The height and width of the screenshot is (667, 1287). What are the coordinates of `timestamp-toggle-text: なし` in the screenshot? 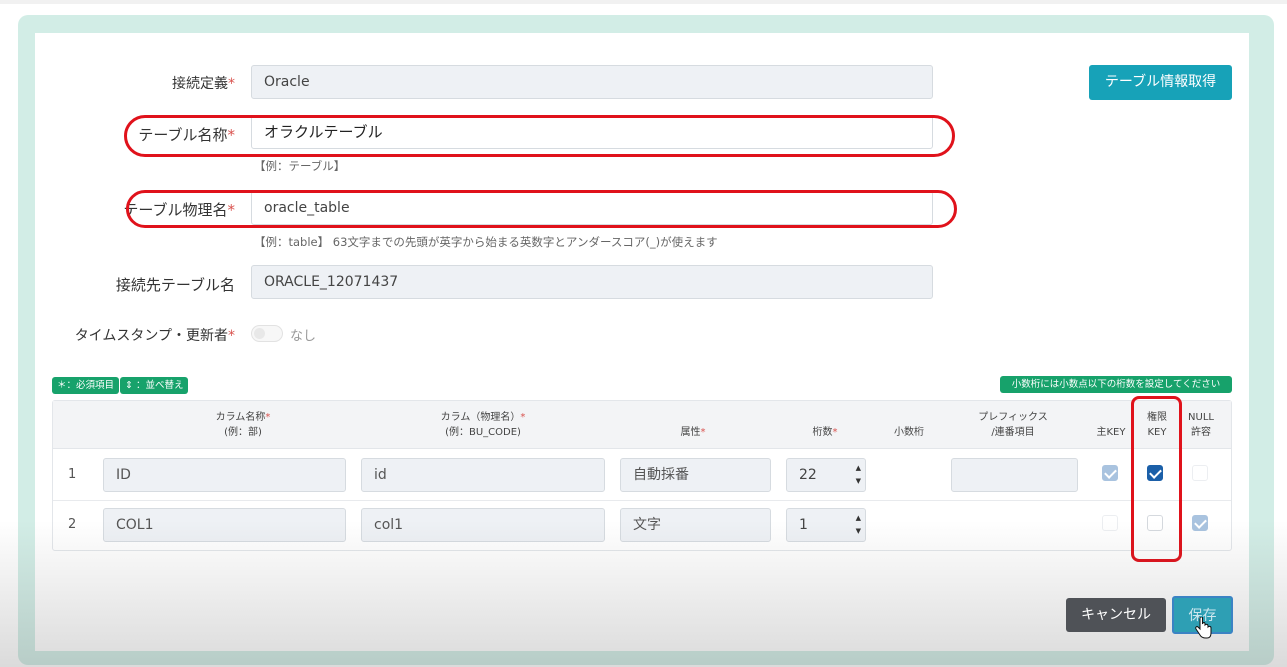 It's located at (303, 336).